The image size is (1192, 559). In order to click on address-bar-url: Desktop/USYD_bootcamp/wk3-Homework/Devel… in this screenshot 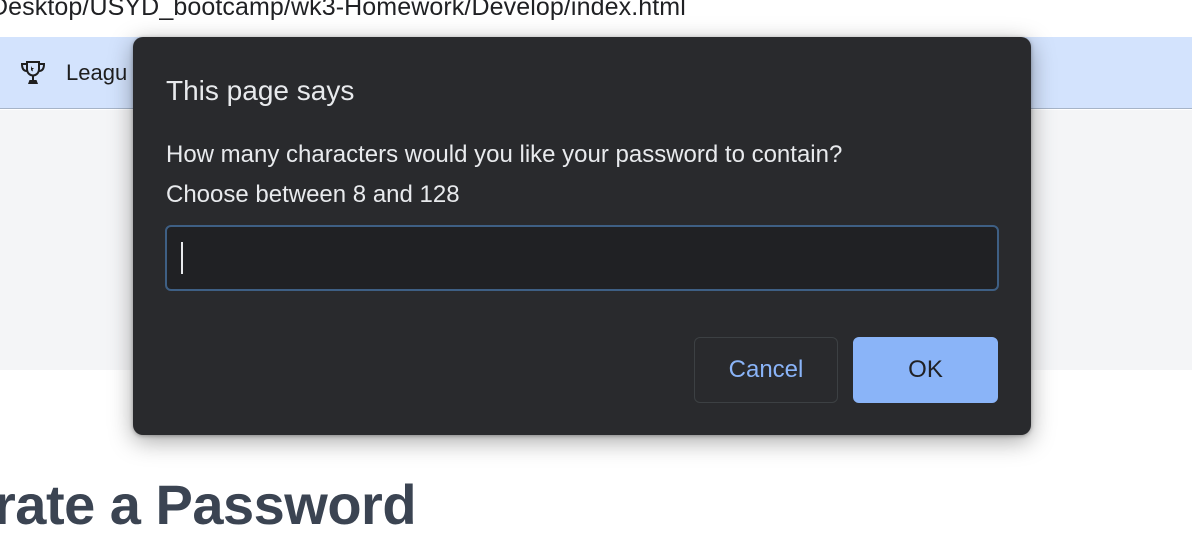, I will do `click(343, 11)`.